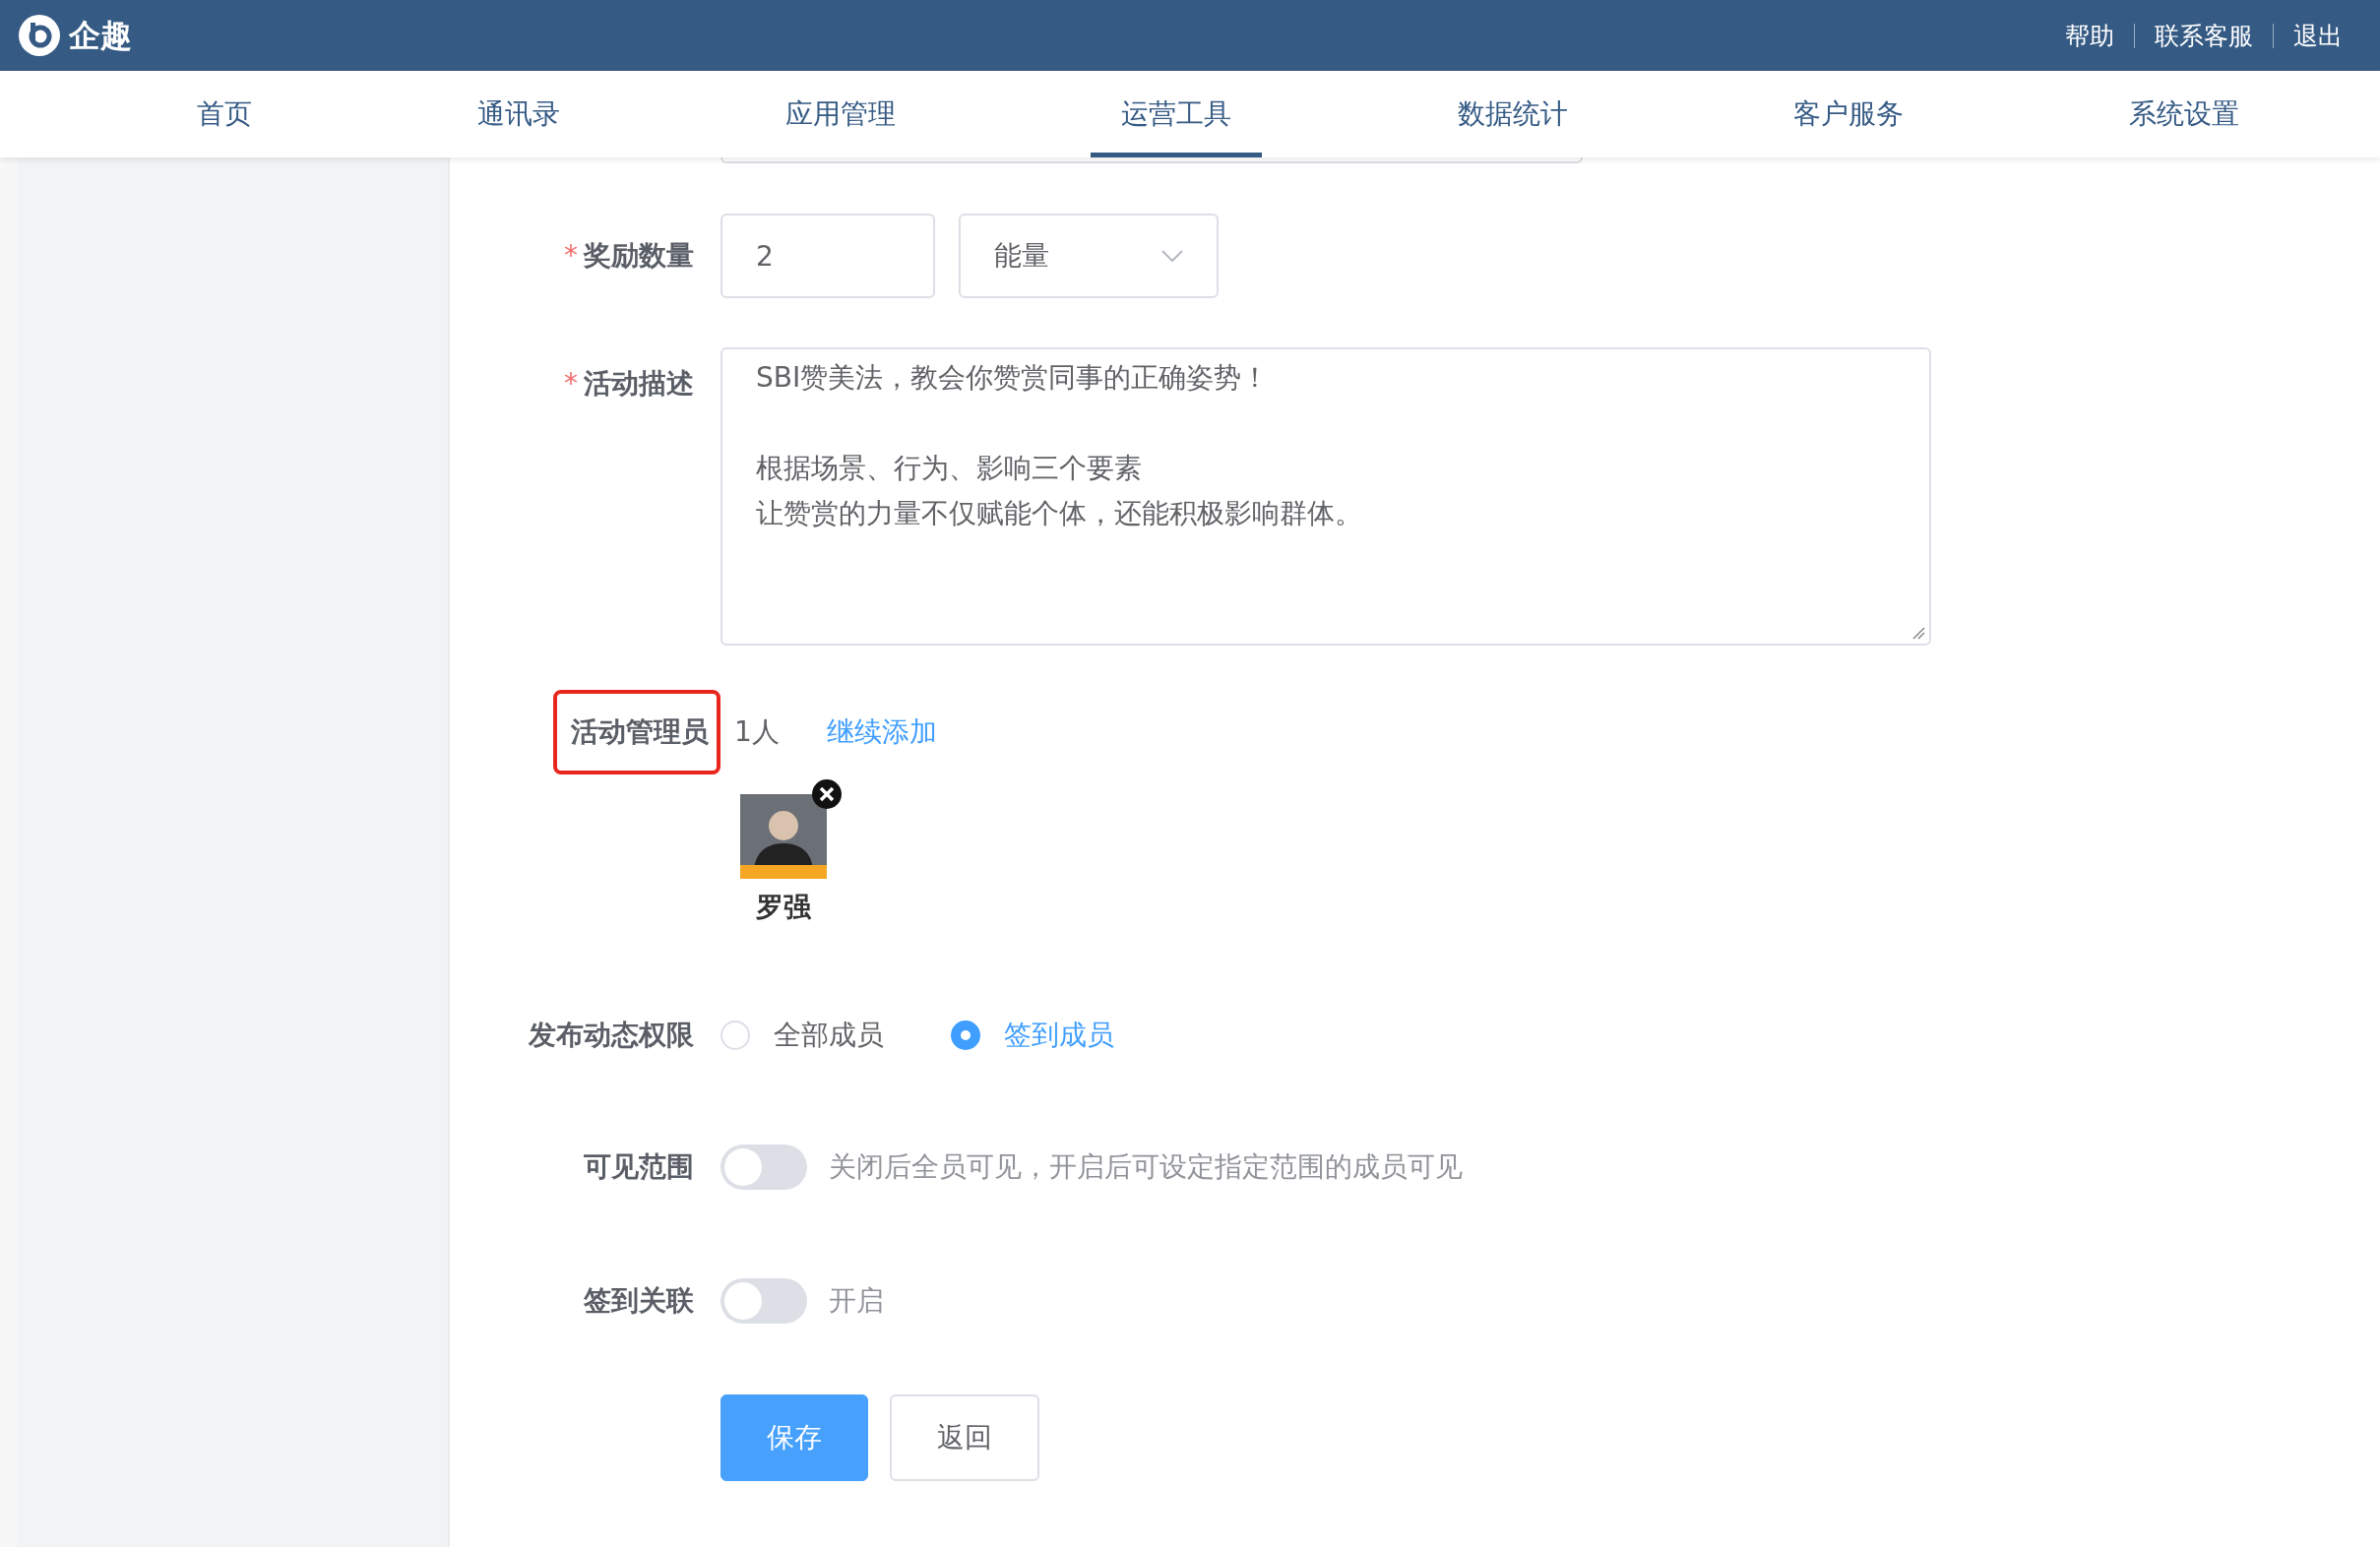 Image resolution: width=2380 pixels, height=1547 pixels. I want to click on field-label: 活动描述, so click(639, 384).